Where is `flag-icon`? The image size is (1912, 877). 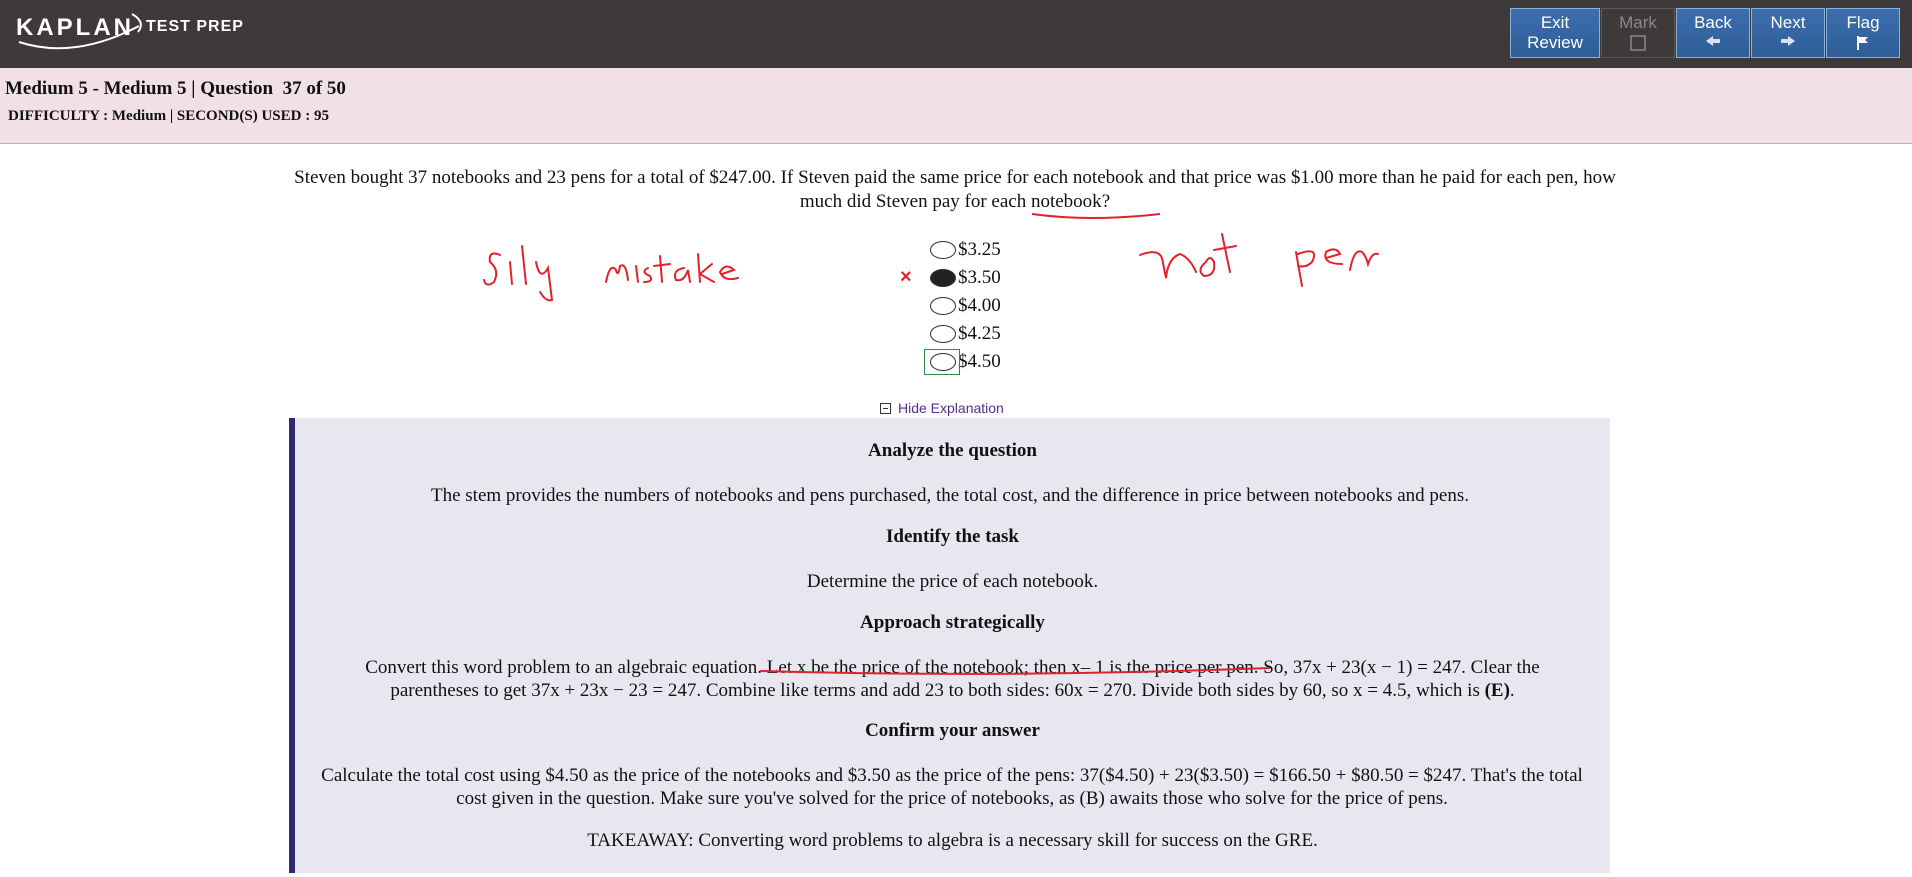
flag-icon is located at coordinates (1862, 43).